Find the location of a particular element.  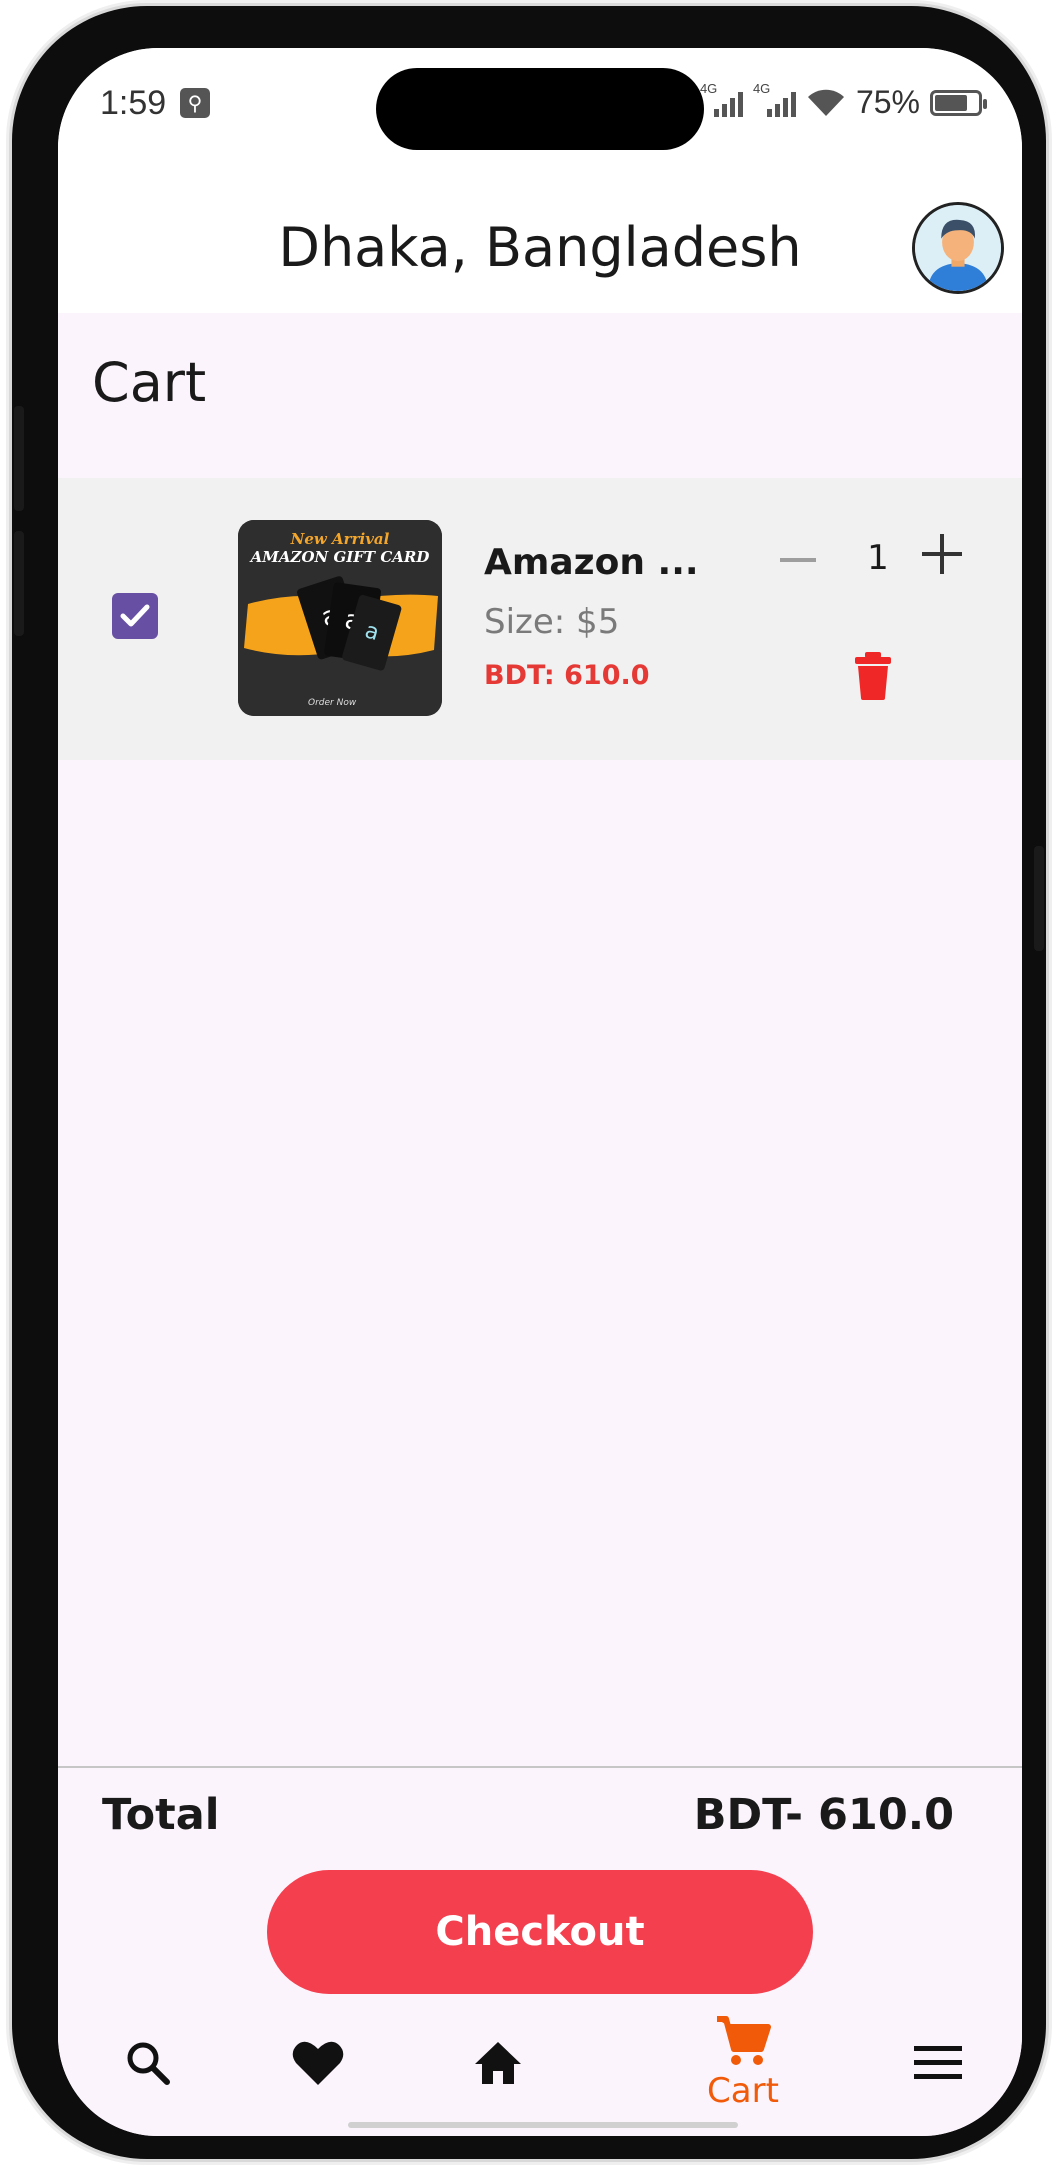

checkout-button: Checkout is located at coordinates (540, 1932).